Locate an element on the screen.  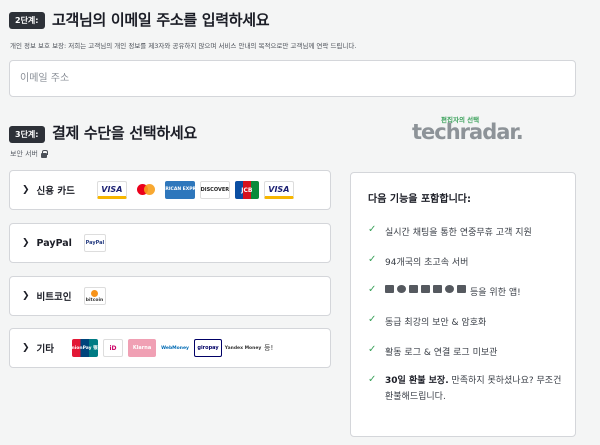
jcb-logo: JCB is located at coordinates (246, 190).